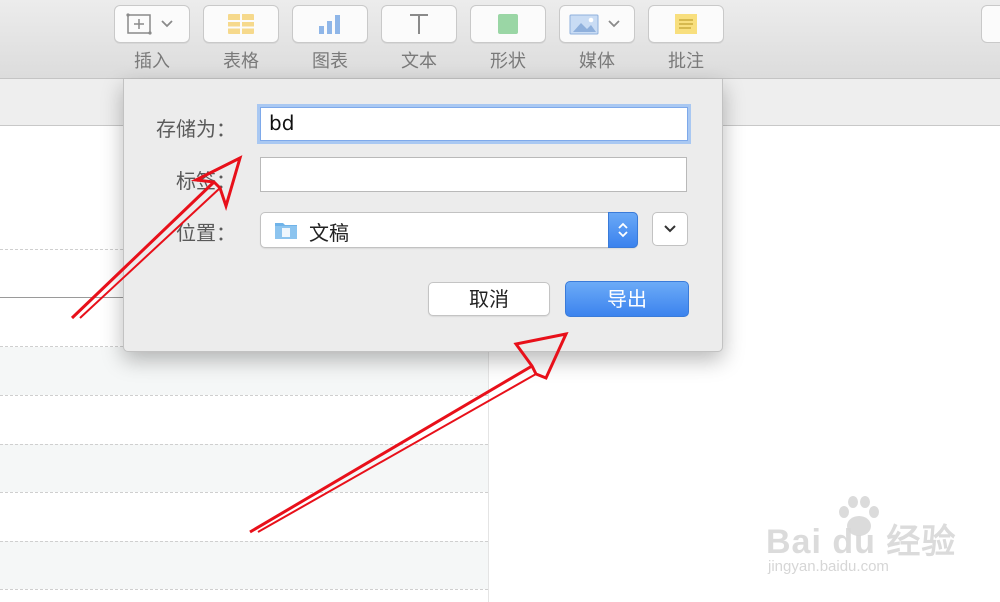 This screenshot has width=1000, height=602. What do you see at coordinates (206, 181) in the screenshot?
I see `tags-label: 标签：` at bounding box center [206, 181].